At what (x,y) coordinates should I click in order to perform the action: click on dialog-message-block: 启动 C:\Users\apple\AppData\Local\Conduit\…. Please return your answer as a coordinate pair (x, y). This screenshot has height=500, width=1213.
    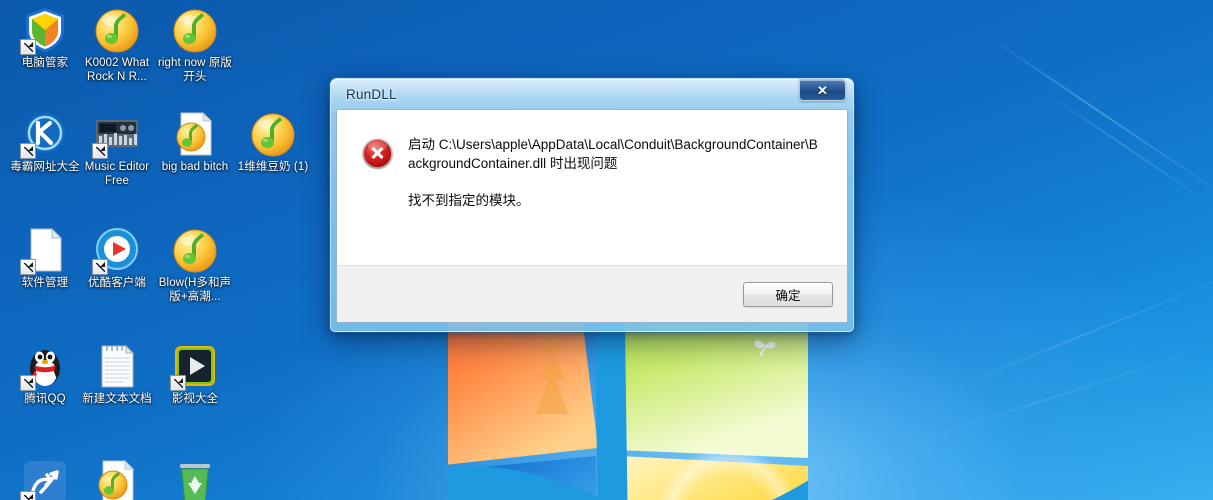
    Looking at the image, I should click on (616, 173).